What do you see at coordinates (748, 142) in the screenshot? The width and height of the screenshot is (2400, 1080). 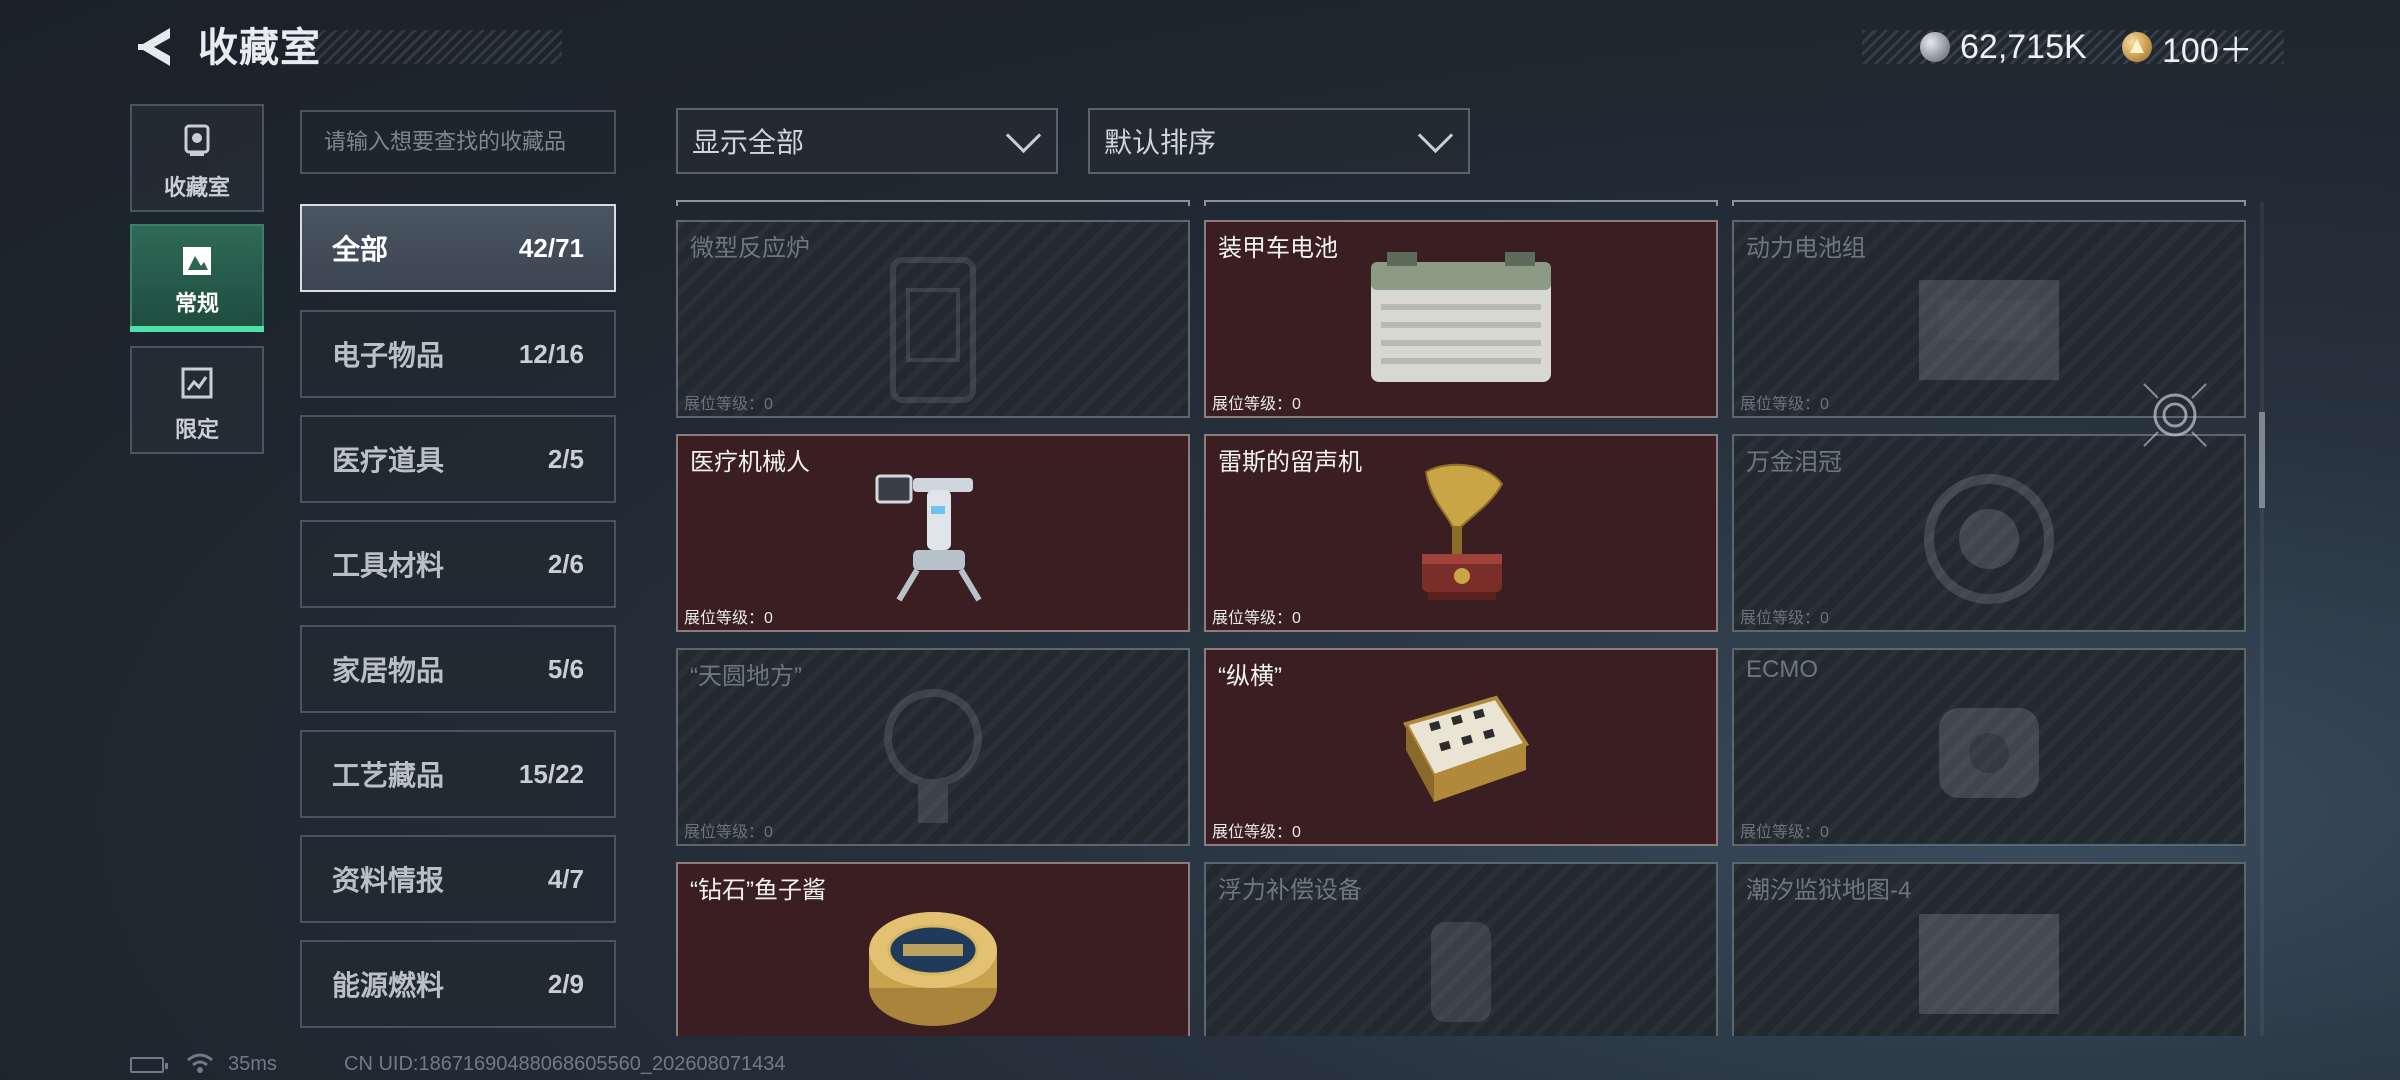 I see `filter-value: 显示全部` at bounding box center [748, 142].